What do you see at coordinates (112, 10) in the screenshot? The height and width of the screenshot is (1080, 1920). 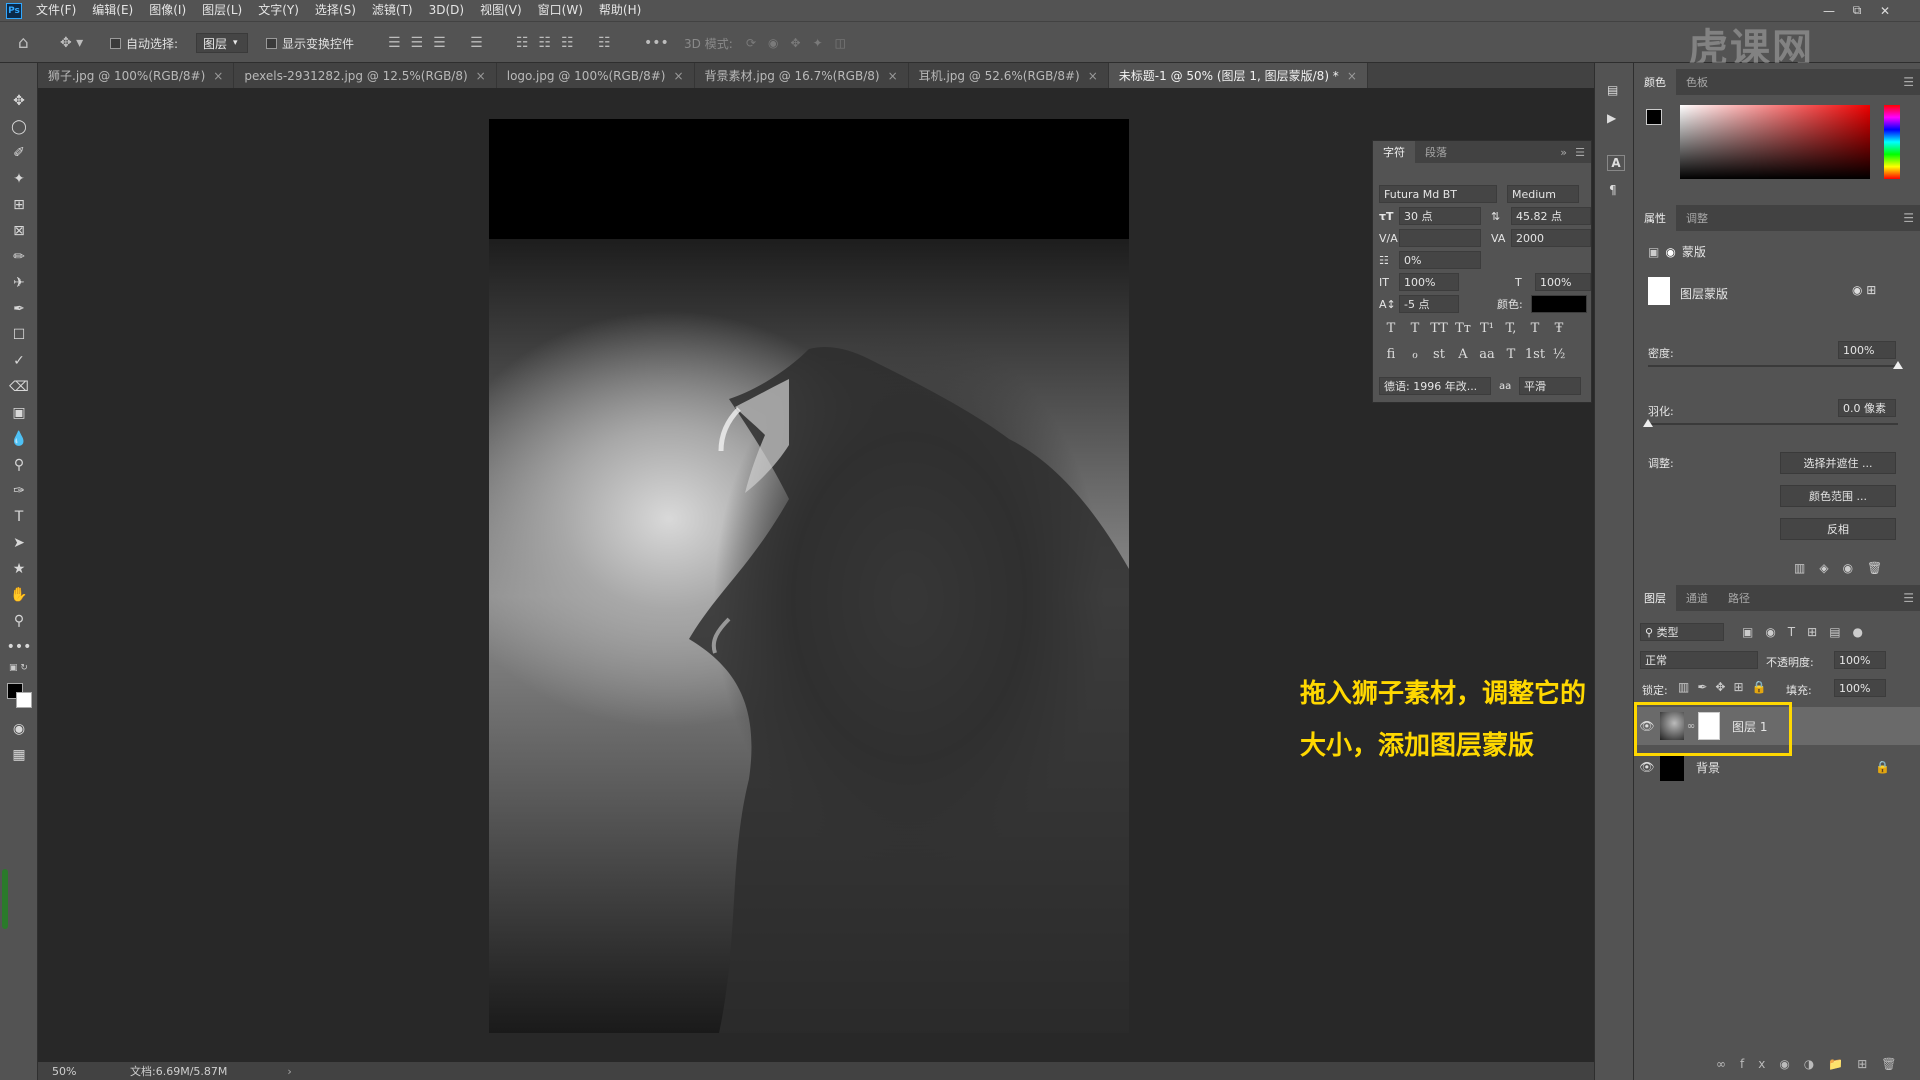 I see `menu-edit: 编辑(E)` at bounding box center [112, 10].